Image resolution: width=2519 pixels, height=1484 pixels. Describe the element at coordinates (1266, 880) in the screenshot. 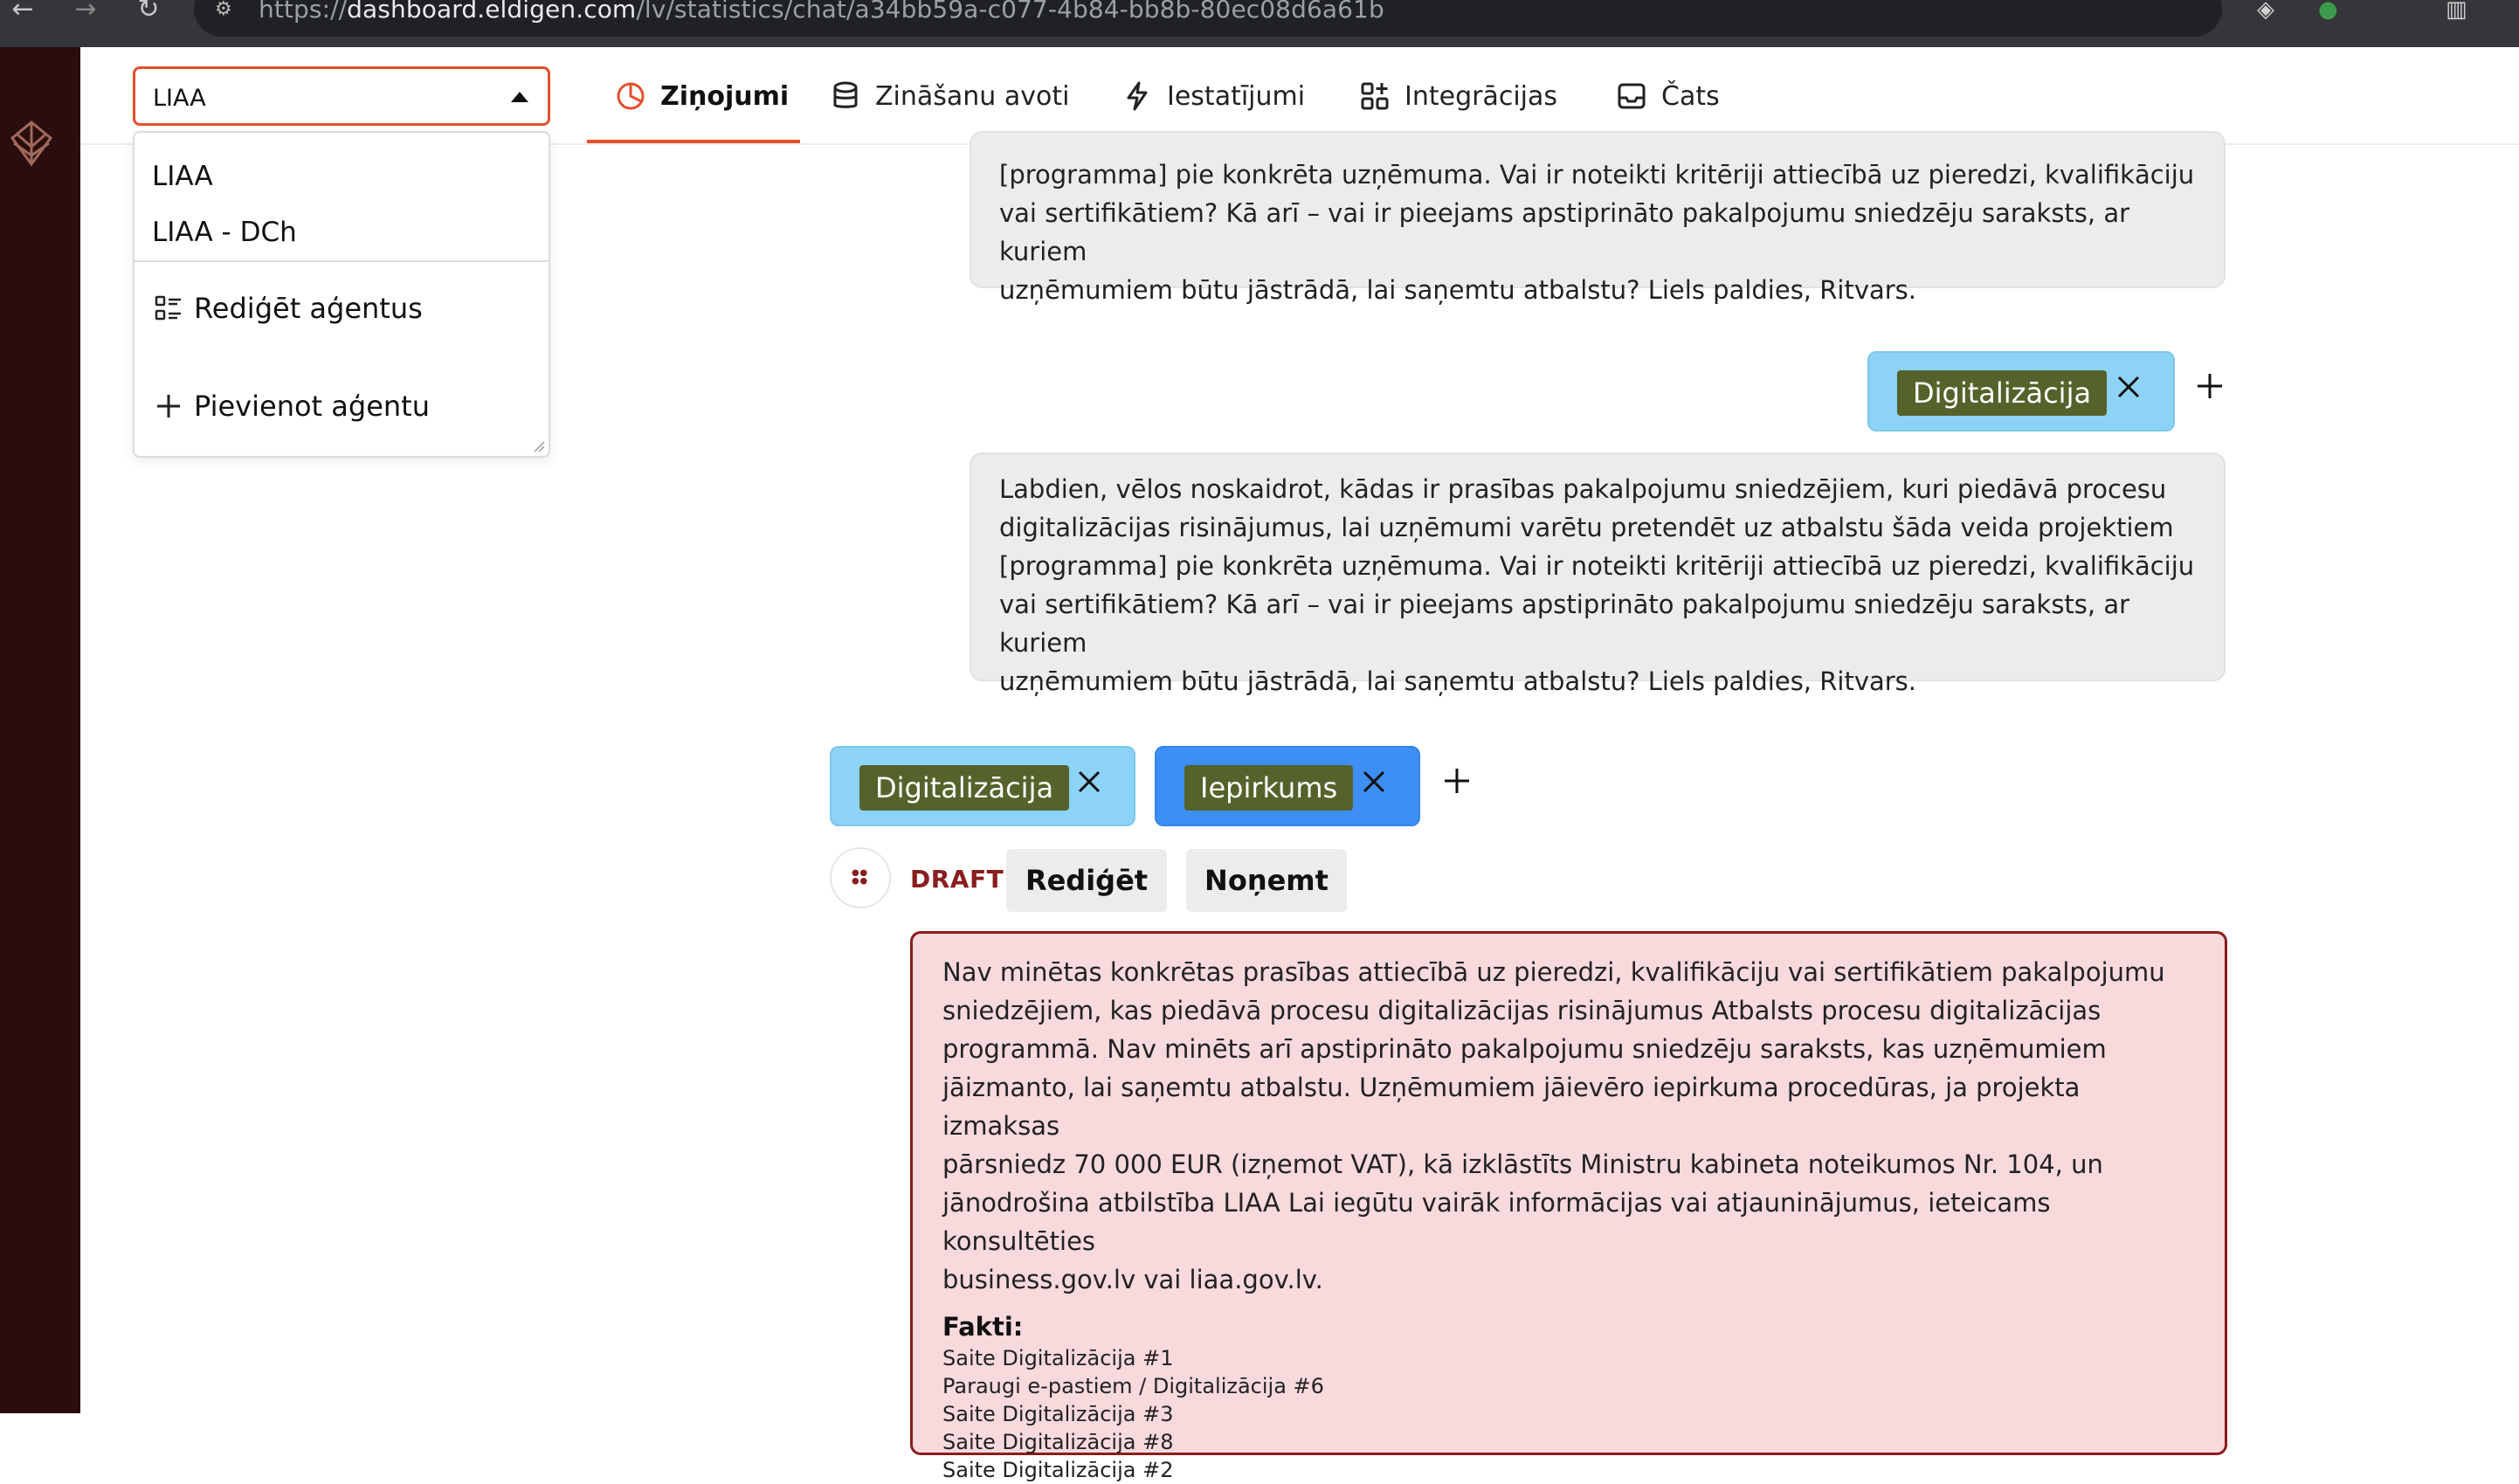

I see `remove-button: Noņemt` at that location.